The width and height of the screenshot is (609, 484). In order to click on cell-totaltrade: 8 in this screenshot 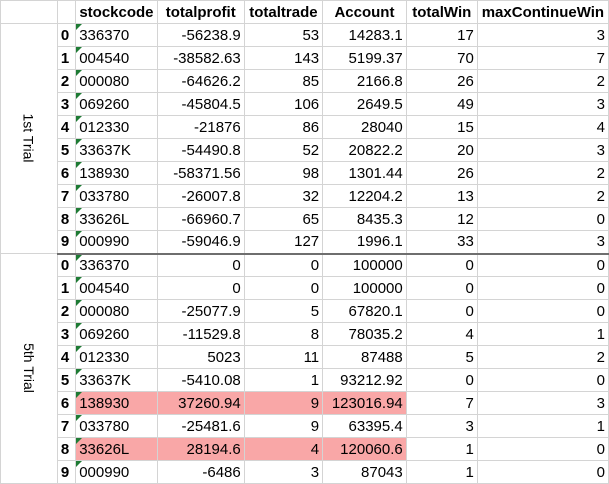, I will do `click(283, 334)`.